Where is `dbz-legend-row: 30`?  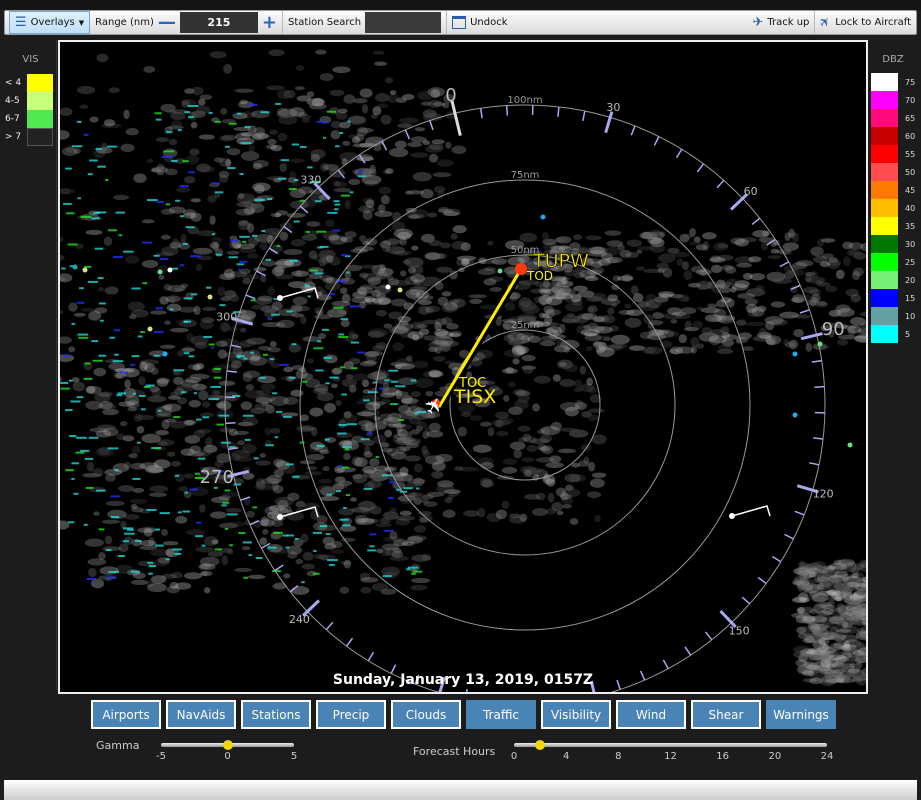
dbz-legend-row: 30 is located at coordinates (894, 244).